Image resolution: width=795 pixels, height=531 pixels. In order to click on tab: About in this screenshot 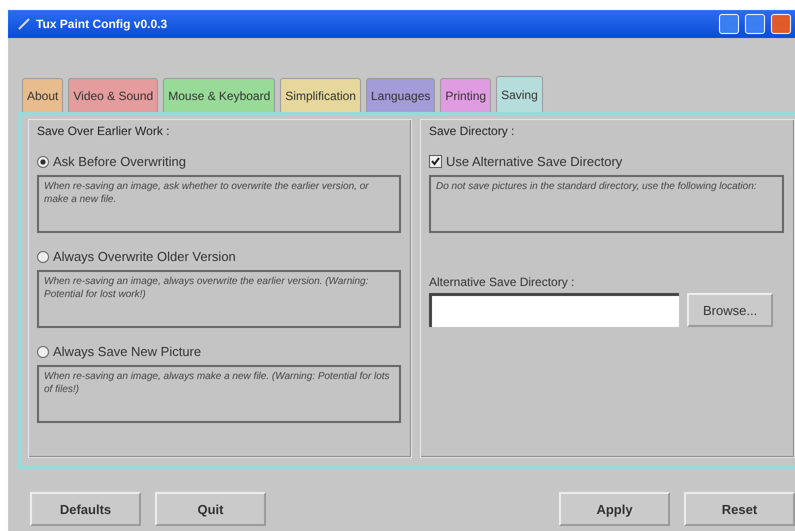, I will do `click(43, 95)`.